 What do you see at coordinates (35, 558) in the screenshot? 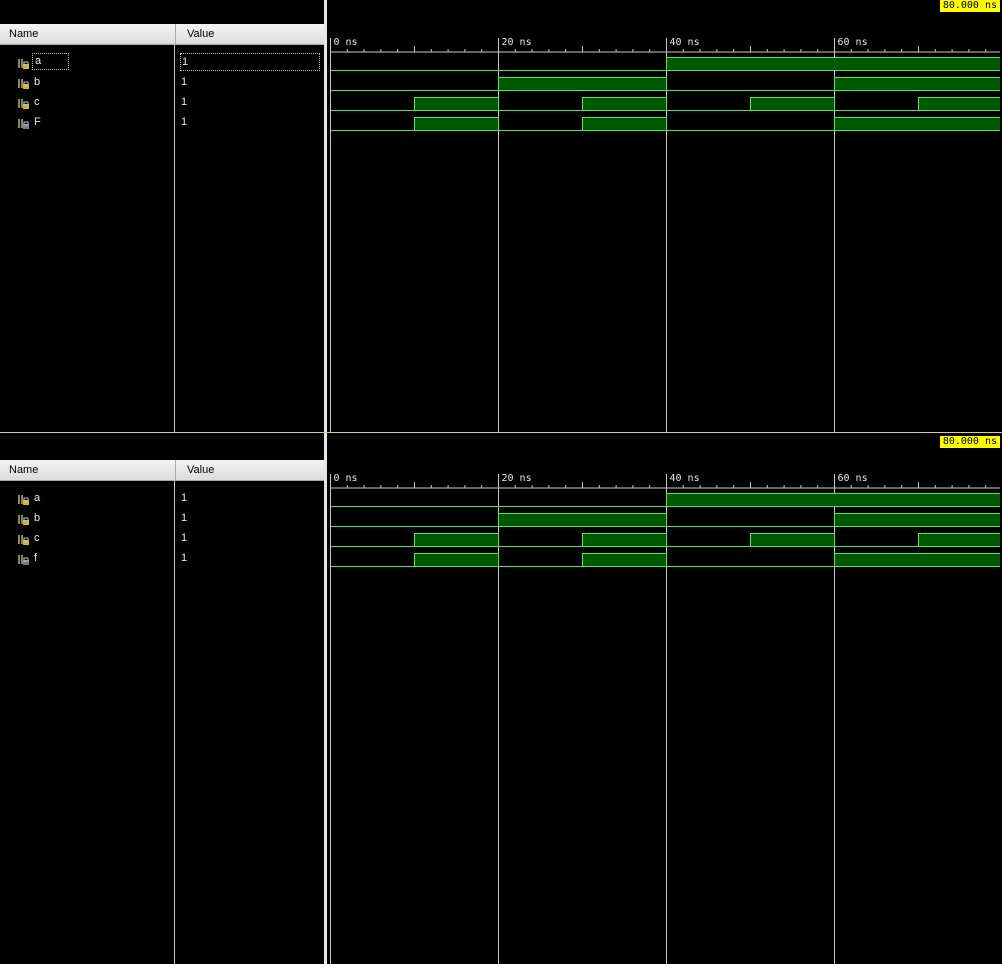
I see `signal-name: f` at bounding box center [35, 558].